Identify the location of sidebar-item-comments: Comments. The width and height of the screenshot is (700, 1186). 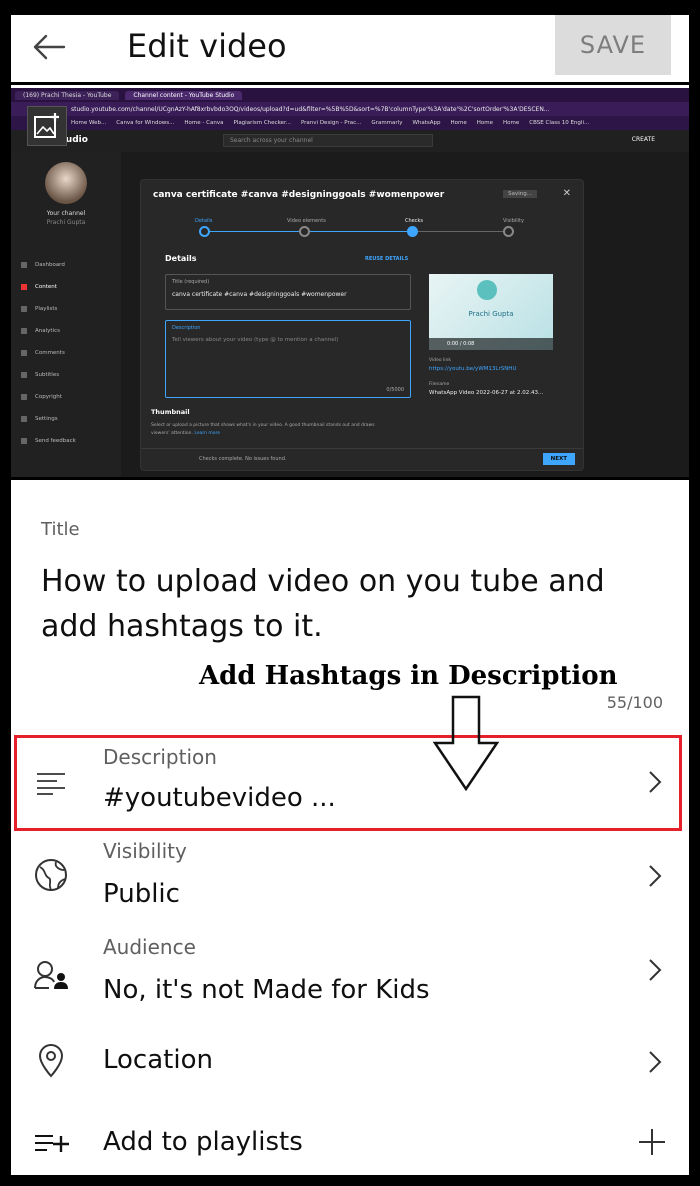
(43, 353).